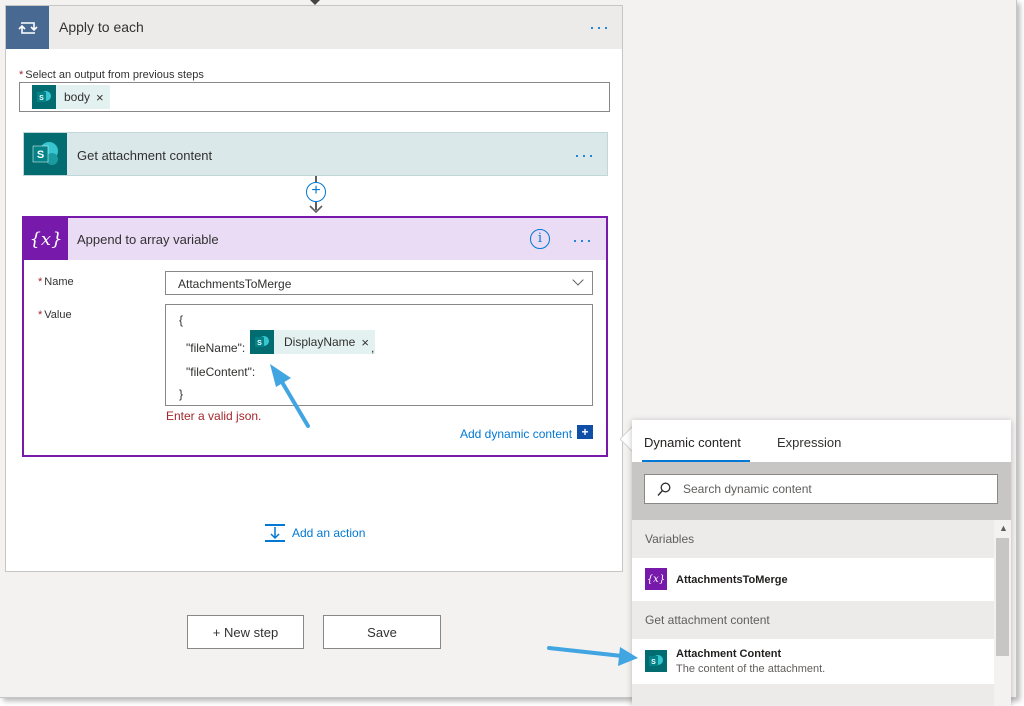 Image resolution: width=1024 pixels, height=706 pixels. What do you see at coordinates (221, 372) in the screenshot?
I see `json-filecontent-key: "fileContent":` at bounding box center [221, 372].